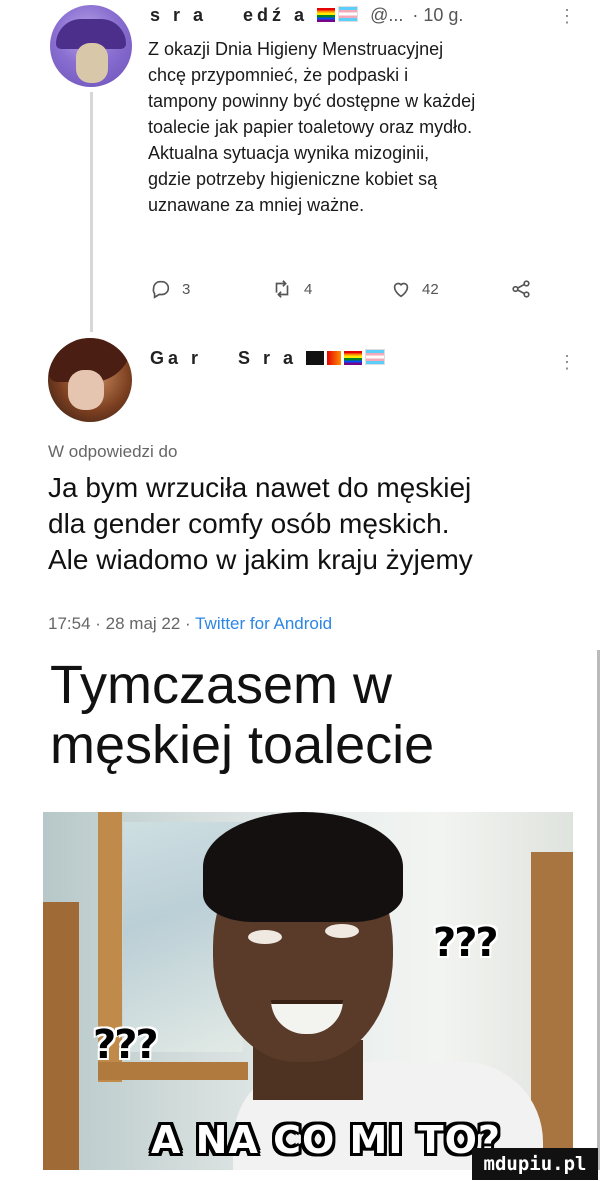 This screenshot has width=600, height=1181. I want to click on retweet-icon, so click(282, 289).